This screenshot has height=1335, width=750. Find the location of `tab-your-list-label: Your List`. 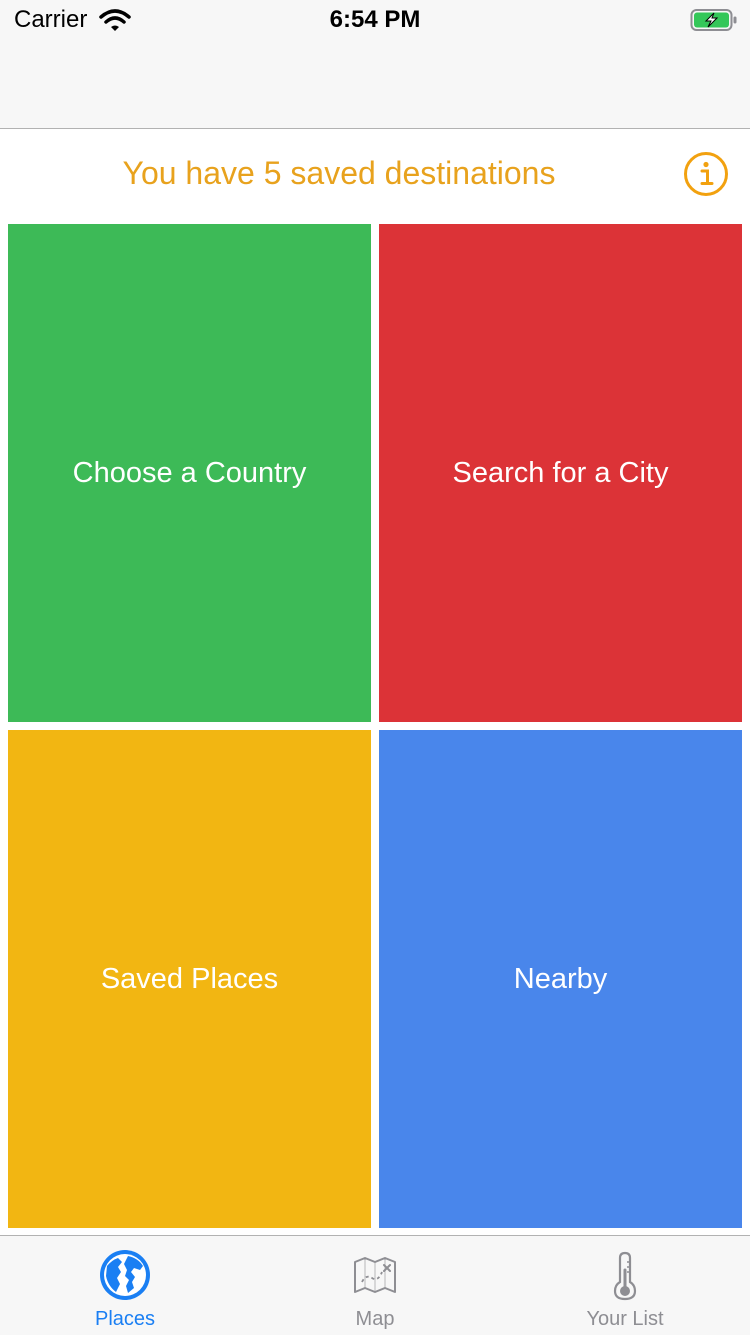

tab-your-list-label: Your List is located at coordinates (625, 1319).